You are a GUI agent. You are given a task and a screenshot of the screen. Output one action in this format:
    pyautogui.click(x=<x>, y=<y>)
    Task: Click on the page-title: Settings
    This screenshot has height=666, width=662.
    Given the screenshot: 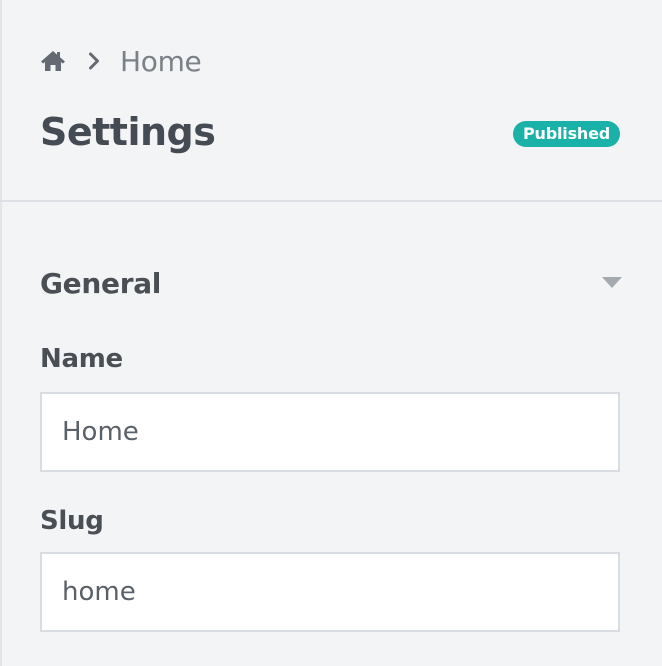 What is the action you would take?
    pyautogui.click(x=128, y=132)
    